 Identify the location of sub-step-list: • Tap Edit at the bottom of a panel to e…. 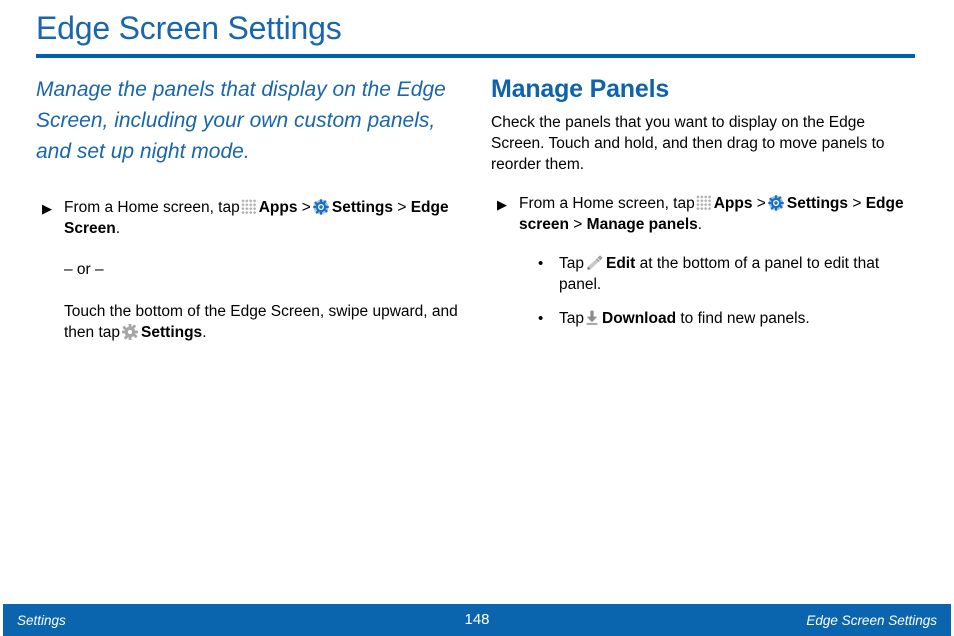
(705, 291).